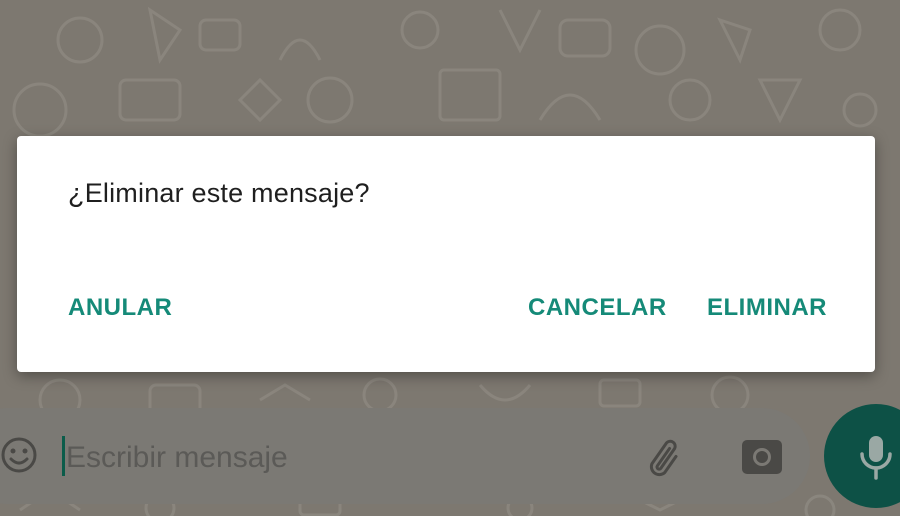 This screenshot has width=900, height=516. I want to click on dialog-title: ¿Eliminar este mensaje?, so click(219, 193).